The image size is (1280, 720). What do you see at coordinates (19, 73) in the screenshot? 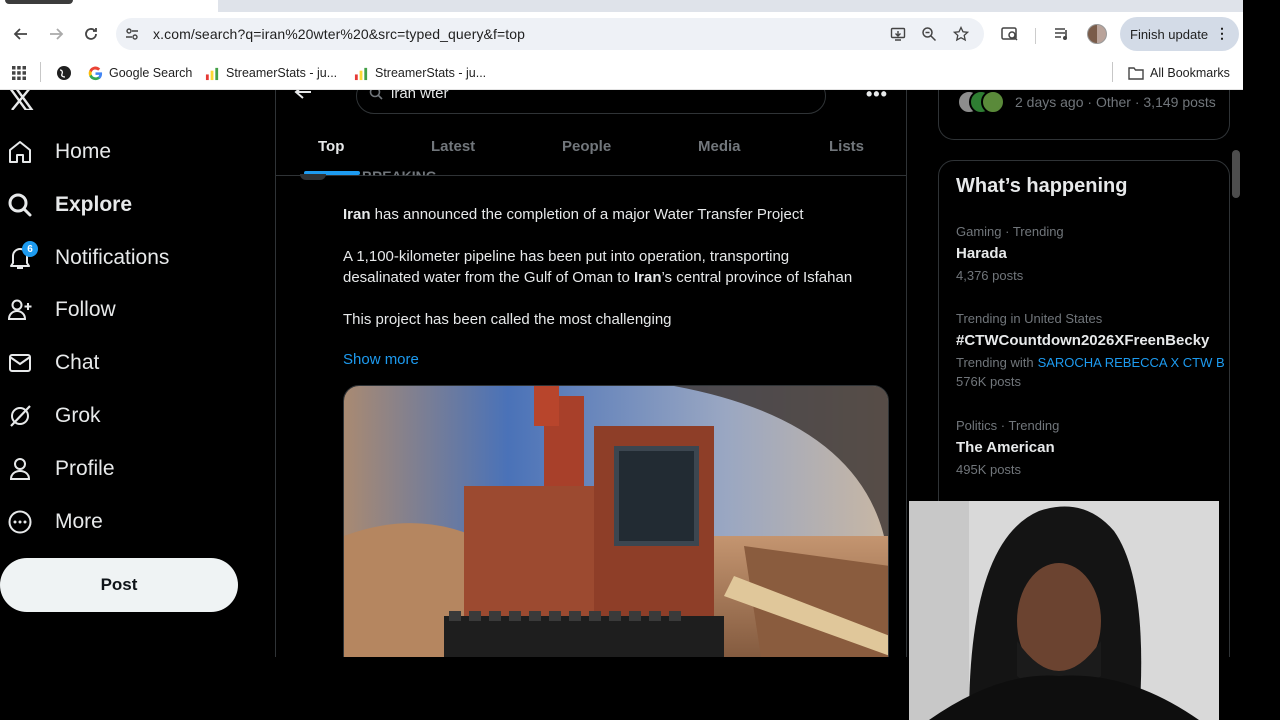
I see `apps-grid-icon` at bounding box center [19, 73].